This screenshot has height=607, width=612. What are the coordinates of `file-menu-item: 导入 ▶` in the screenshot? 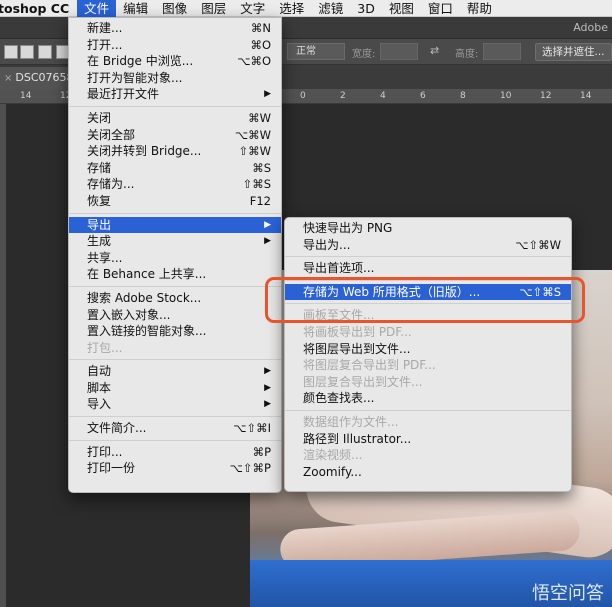 It's located at (175, 404).